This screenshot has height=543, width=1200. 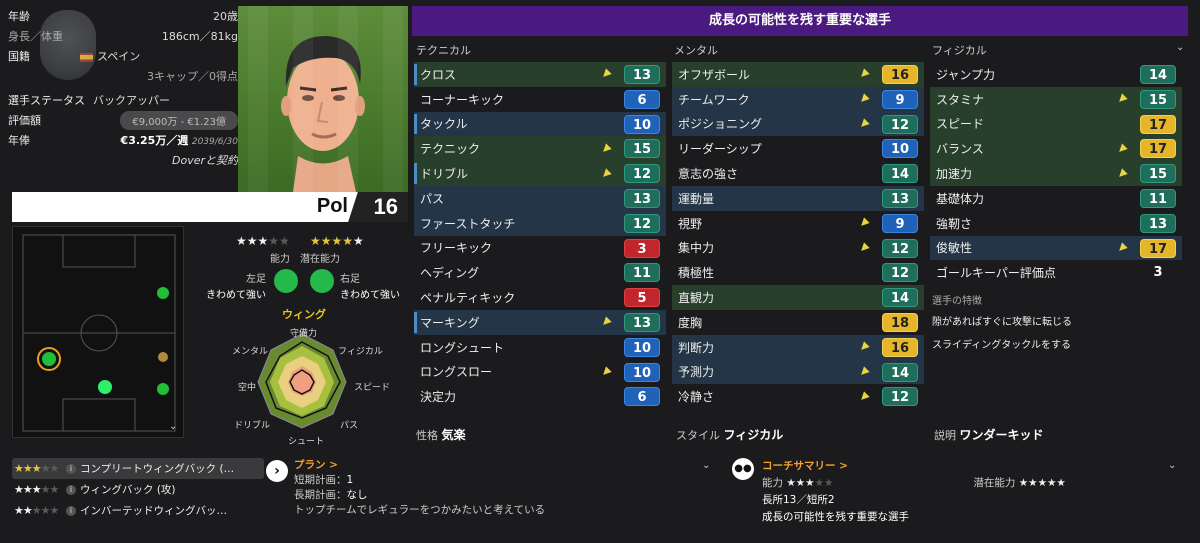 What do you see at coordinates (714, 74) in the screenshot?
I see `attribute-name: オフザボール` at bounding box center [714, 74].